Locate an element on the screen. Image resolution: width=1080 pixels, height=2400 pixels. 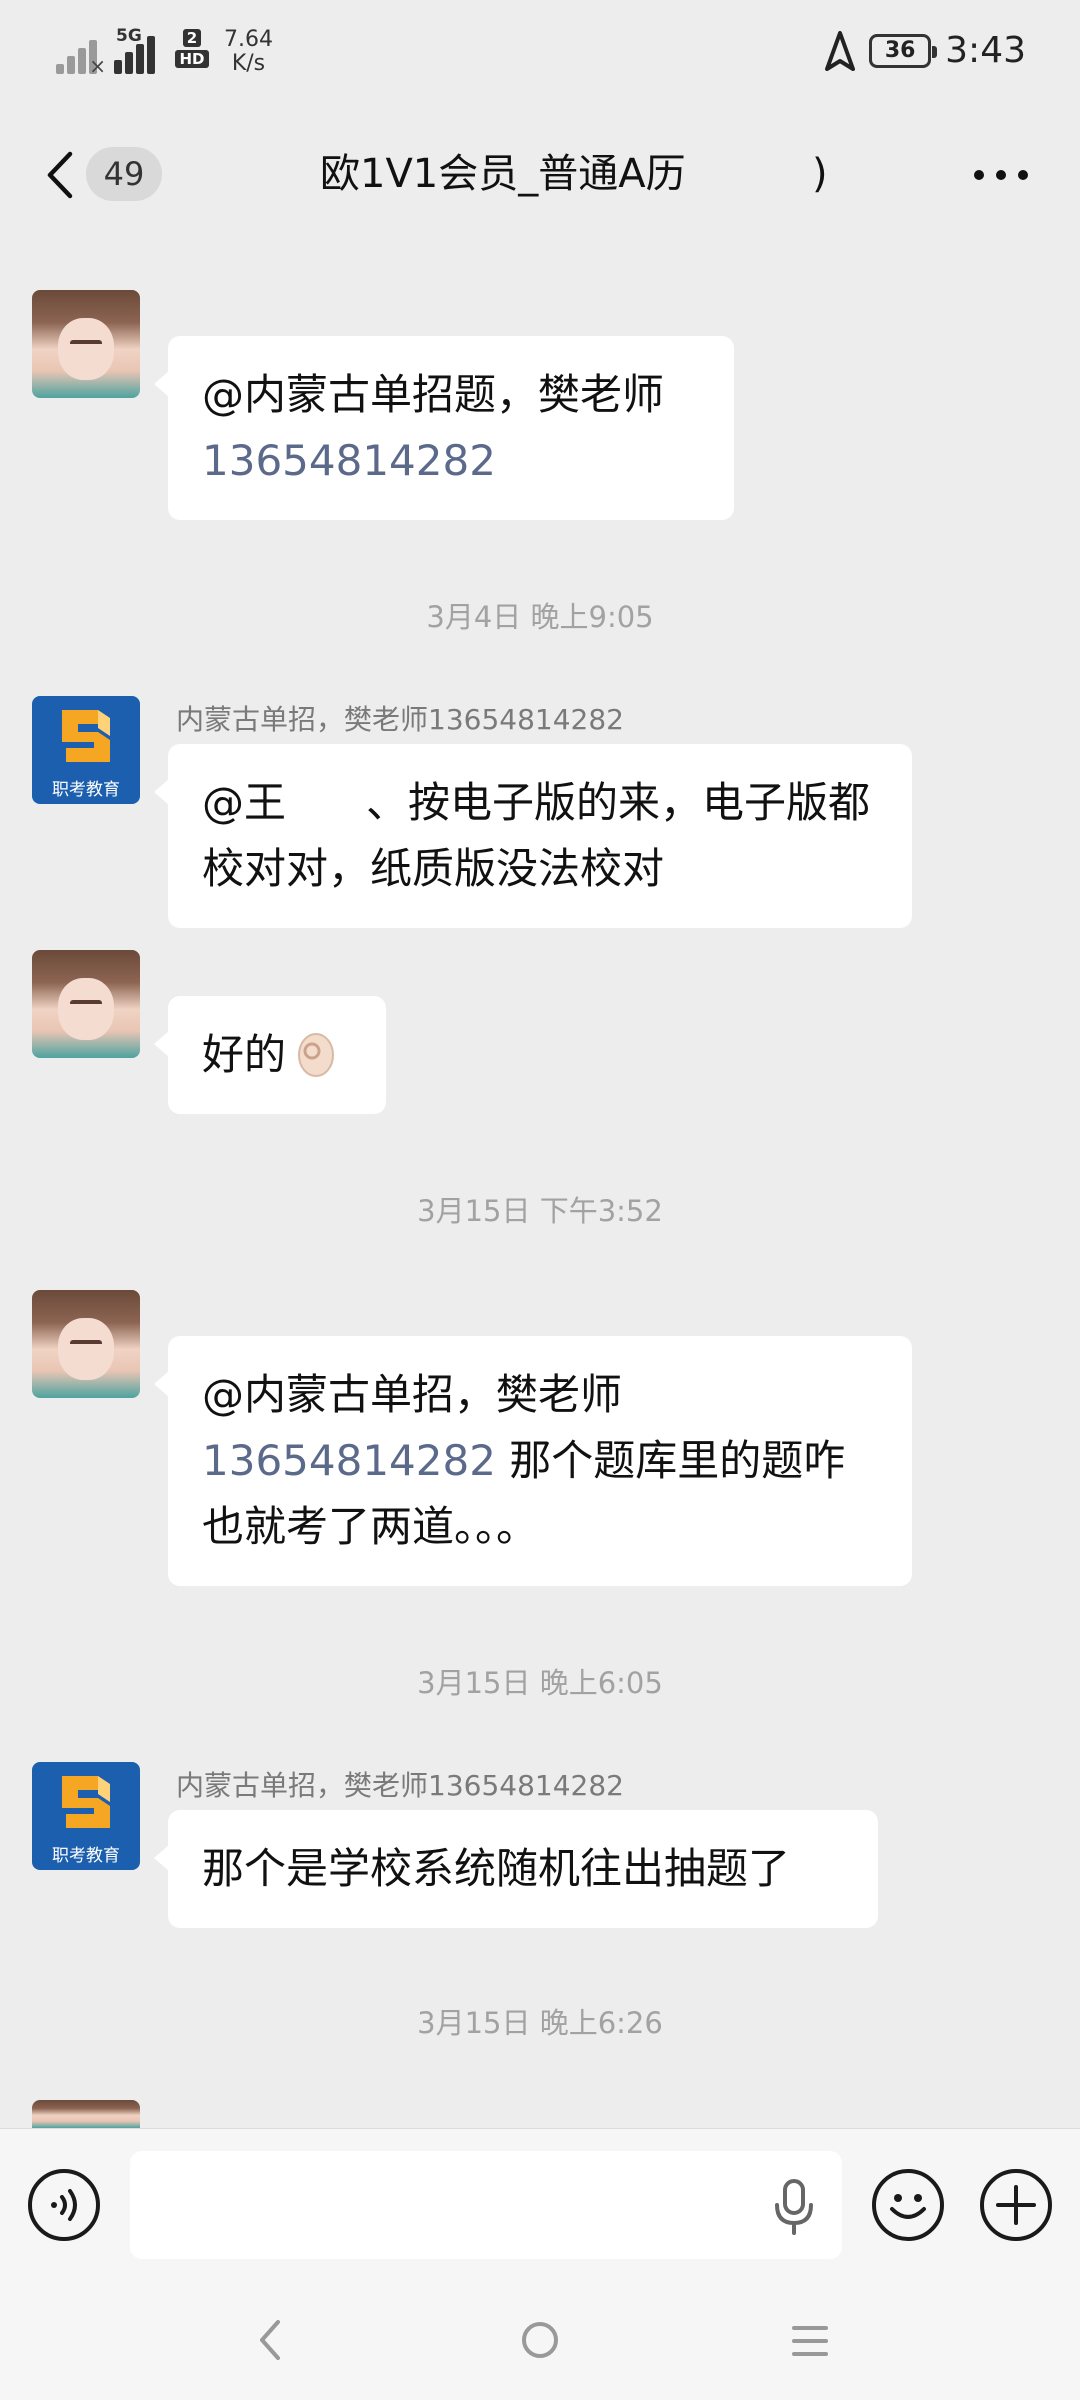
voice-toggle-icon is located at coordinates (64, 2205).